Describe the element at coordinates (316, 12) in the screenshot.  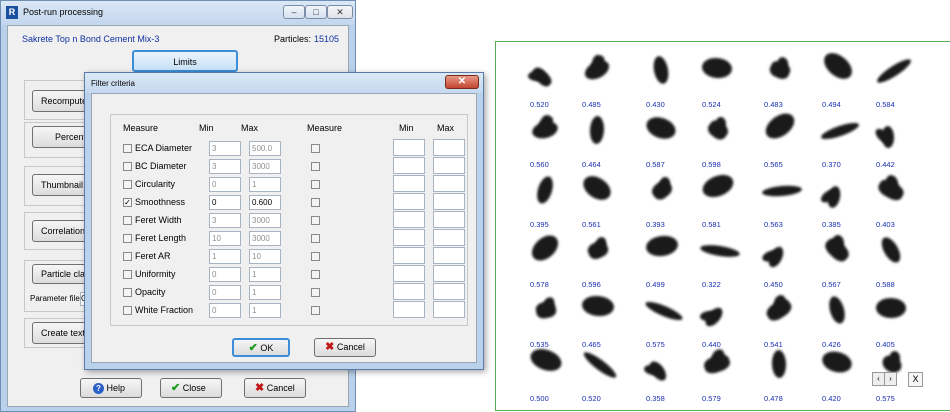
I see `maximize-button: □` at that location.